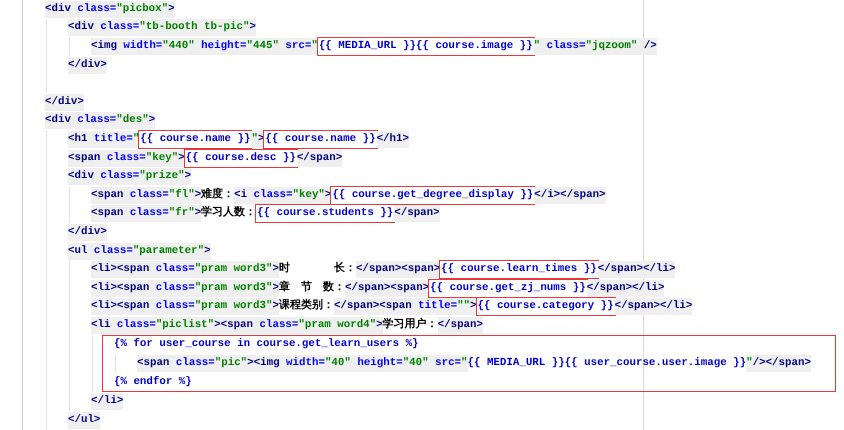  I want to click on plain-text: 学习用户：, so click(410, 324).